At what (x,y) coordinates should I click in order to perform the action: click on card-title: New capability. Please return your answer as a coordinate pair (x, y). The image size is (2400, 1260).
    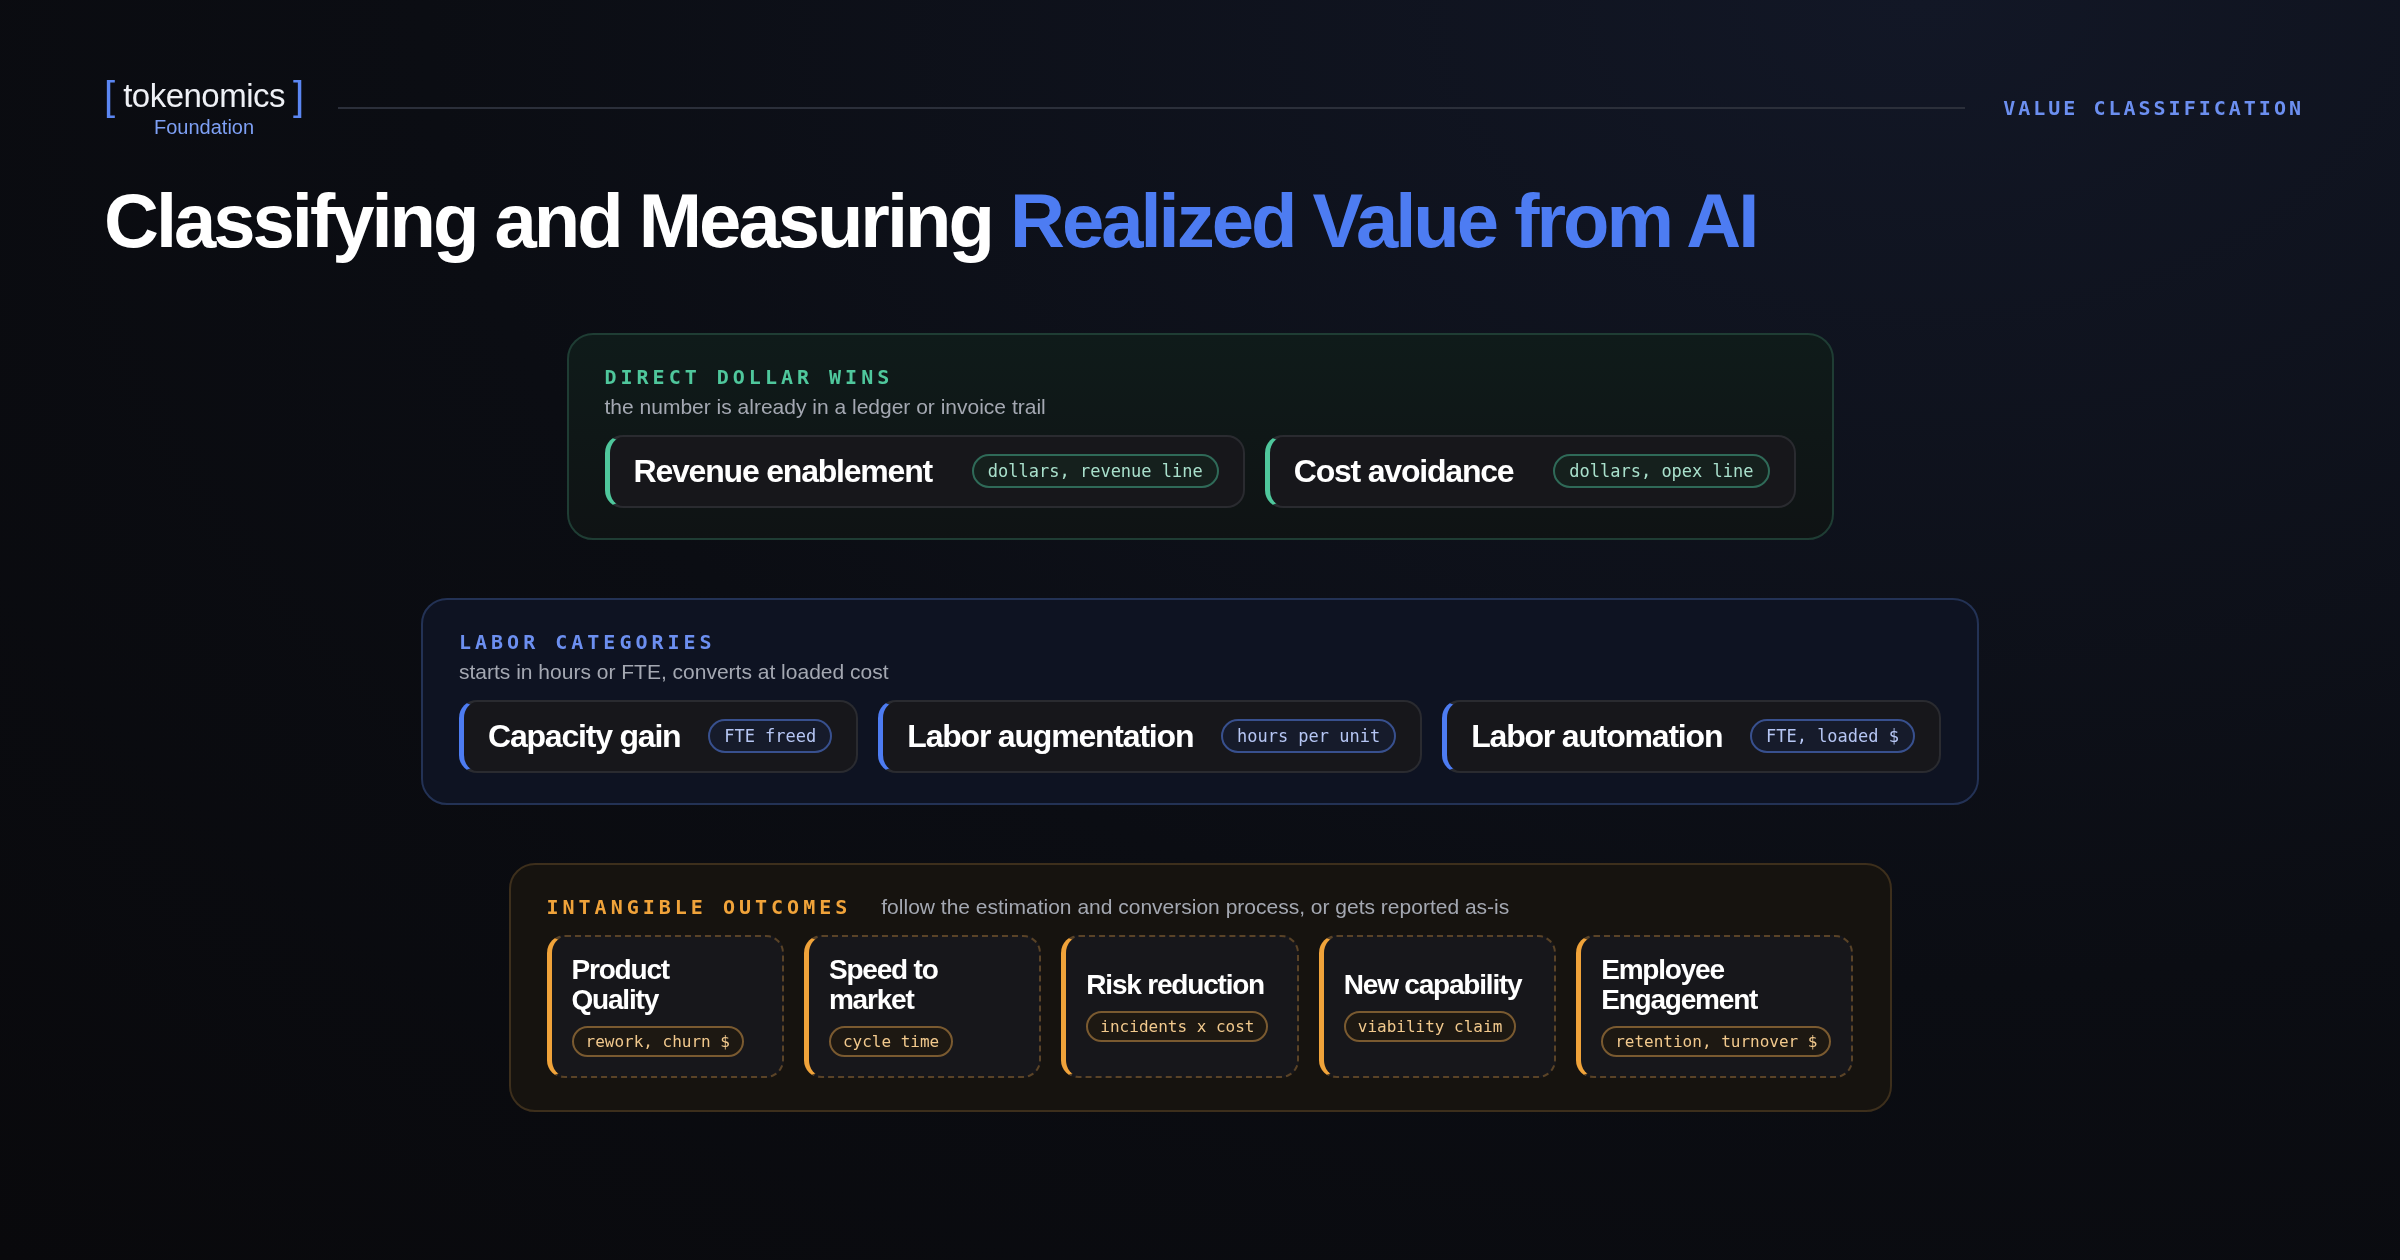
    Looking at the image, I should click on (1432, 984).